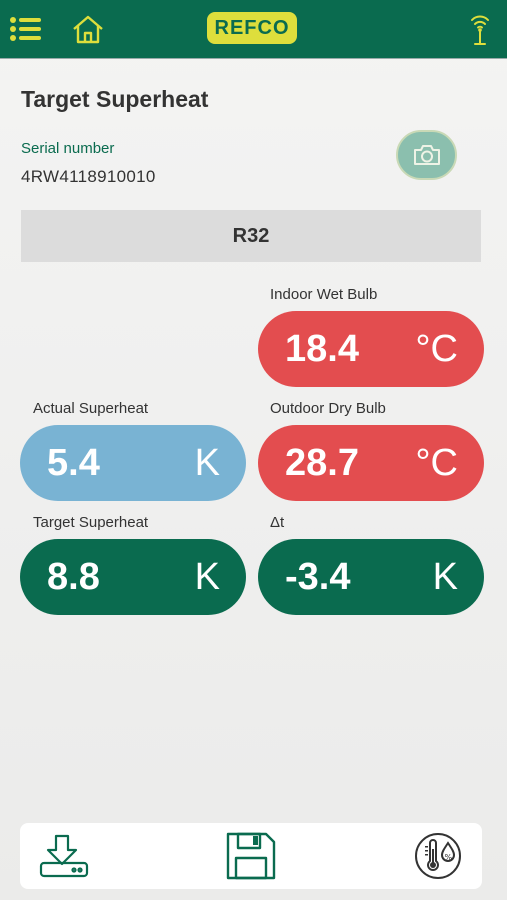 This screenshot has height=900, width=507. I want to click on camera-icon, so click(426, 155).